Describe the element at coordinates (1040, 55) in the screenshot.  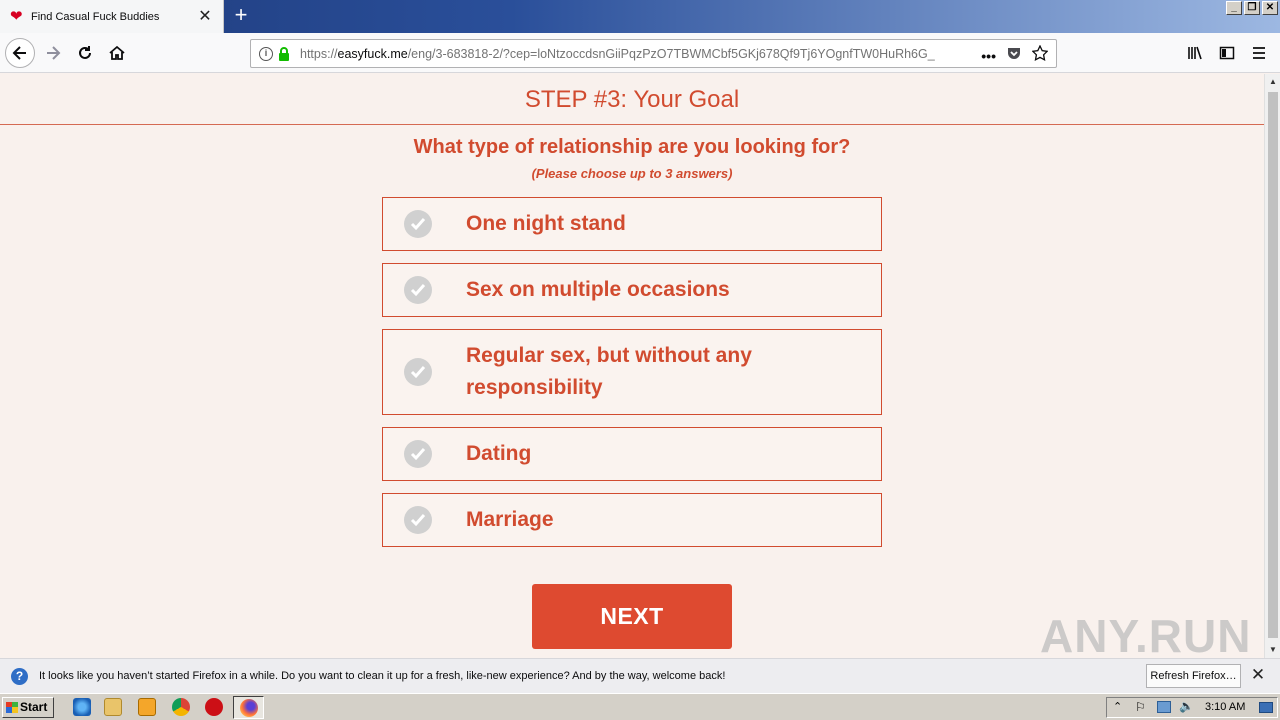
I see `bookmark-star-icon` at that location.